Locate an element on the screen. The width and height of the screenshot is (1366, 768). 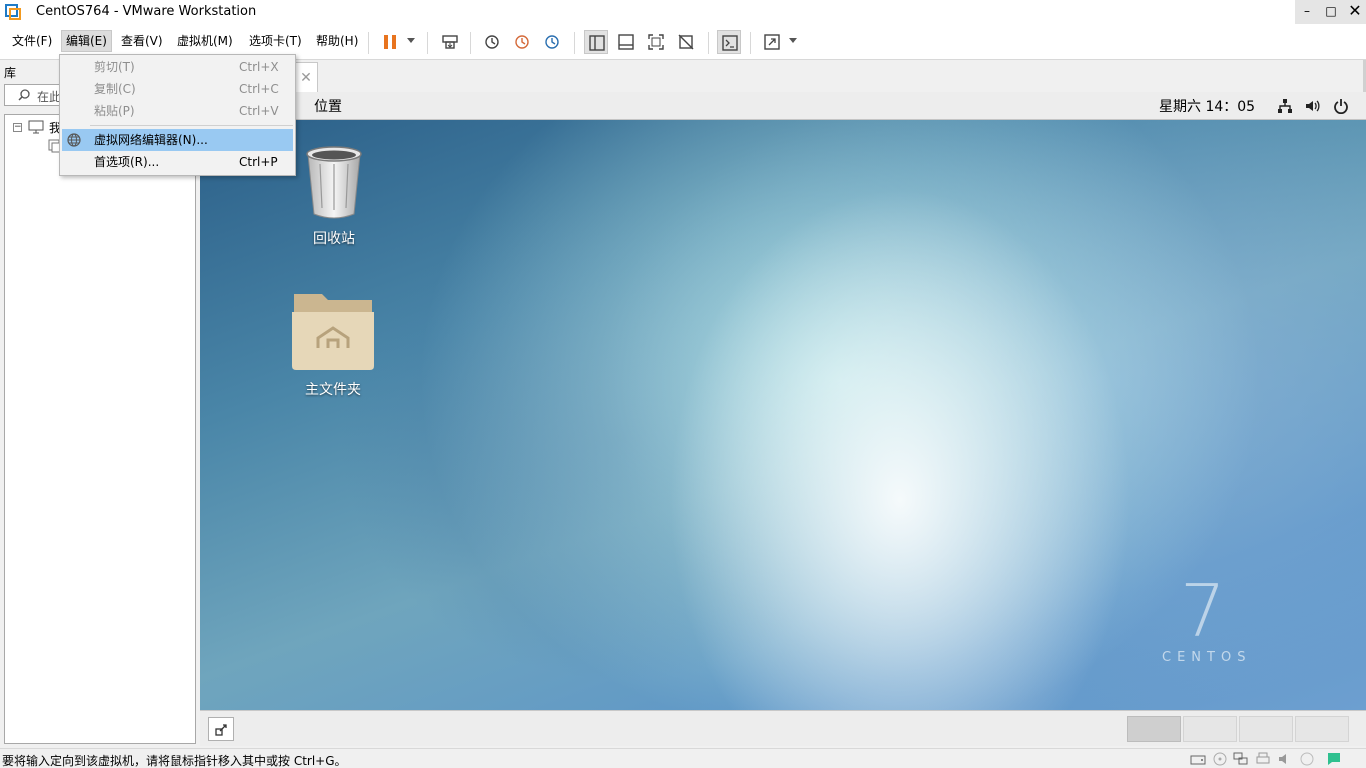
window-list-icon is located at coordinates (221, 730).